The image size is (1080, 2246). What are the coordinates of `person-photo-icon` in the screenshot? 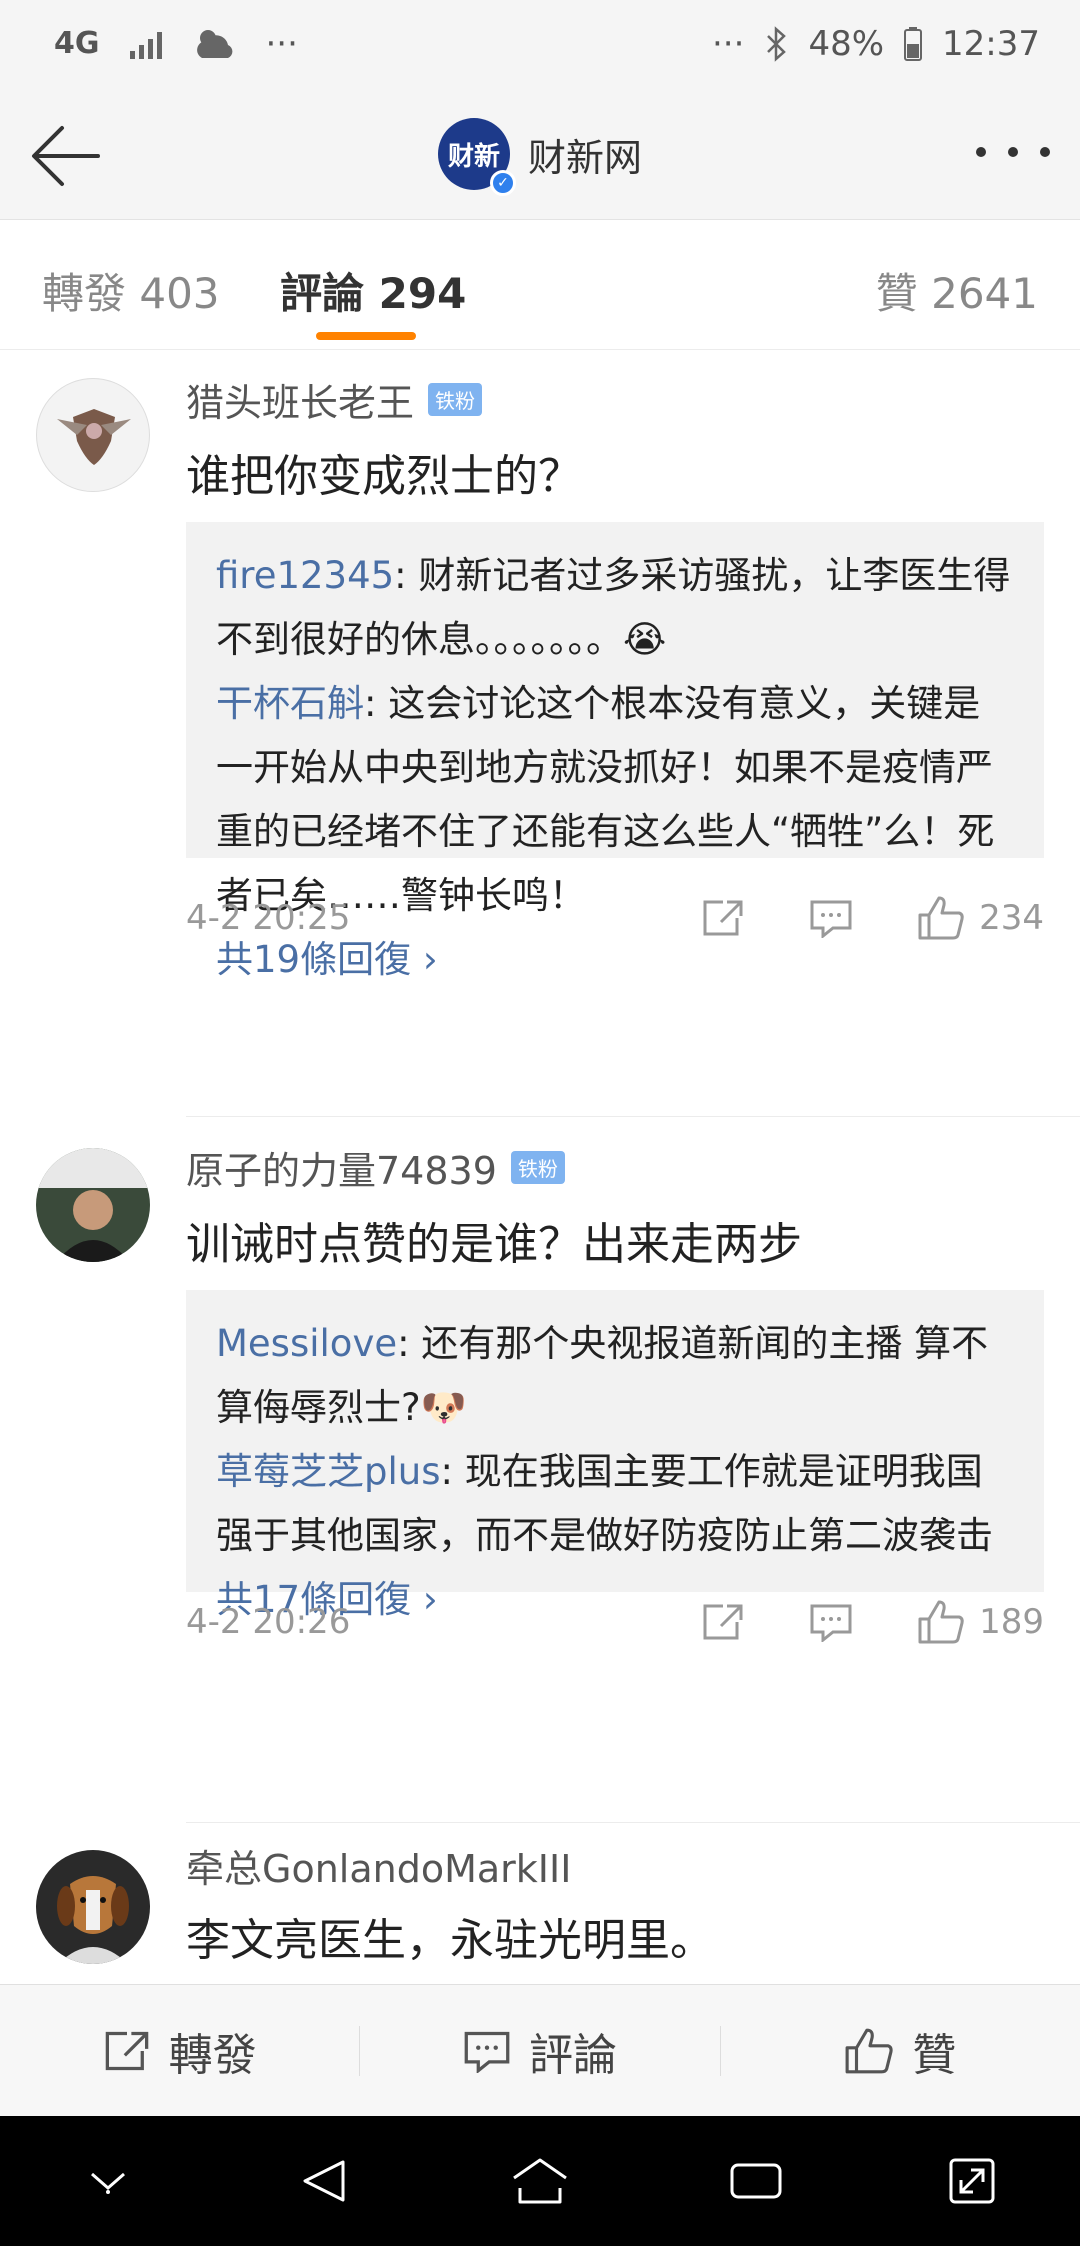 It's located at (93, 1205).